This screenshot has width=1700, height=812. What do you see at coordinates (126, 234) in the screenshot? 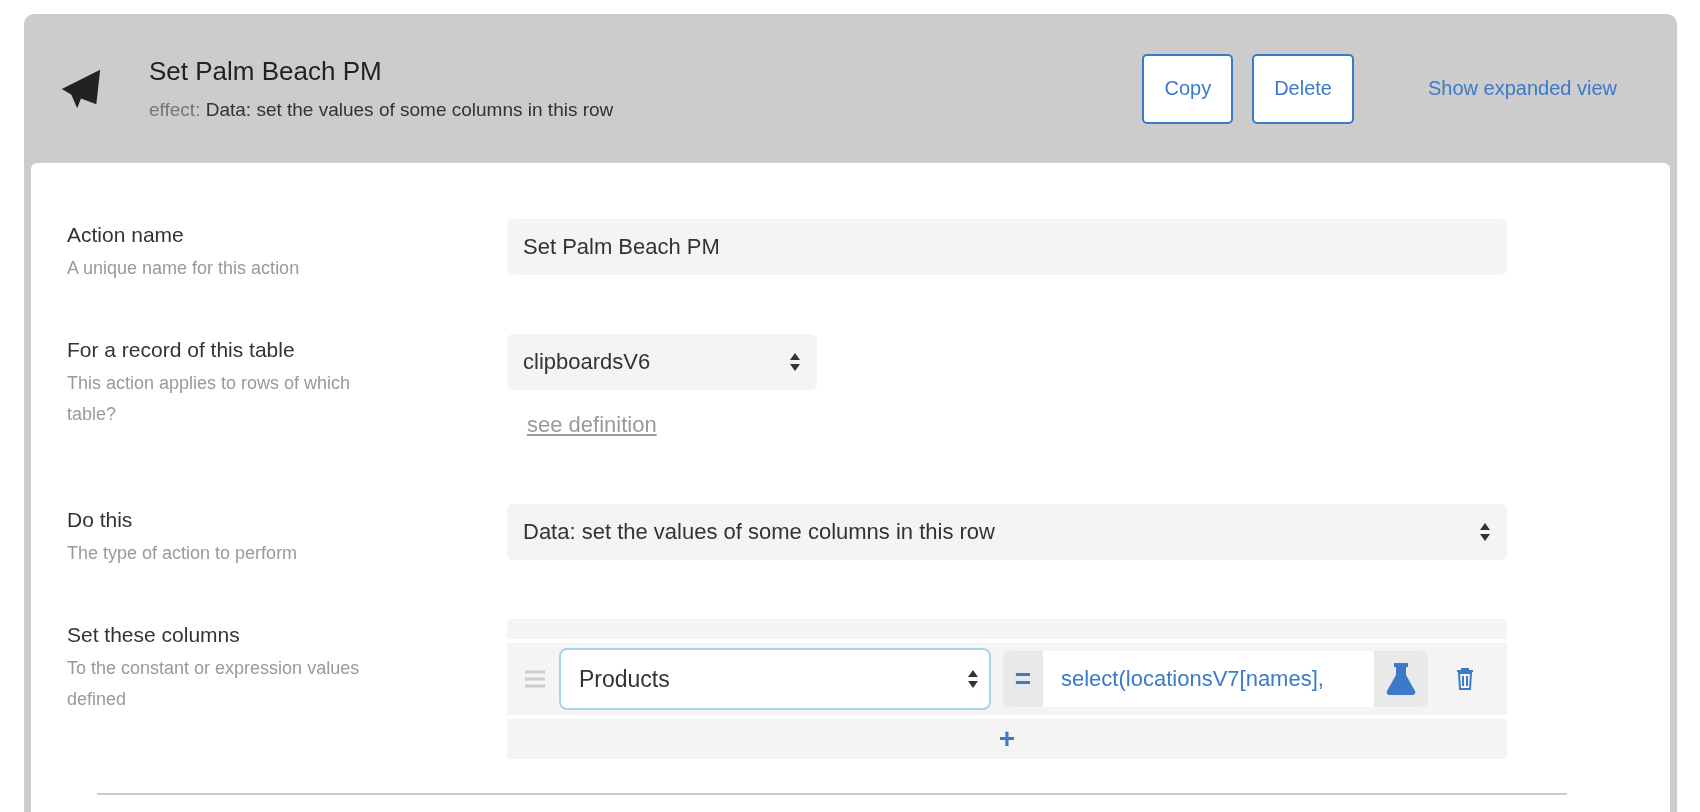
I see `field-label: Action name` at bounding box center [126, 234].